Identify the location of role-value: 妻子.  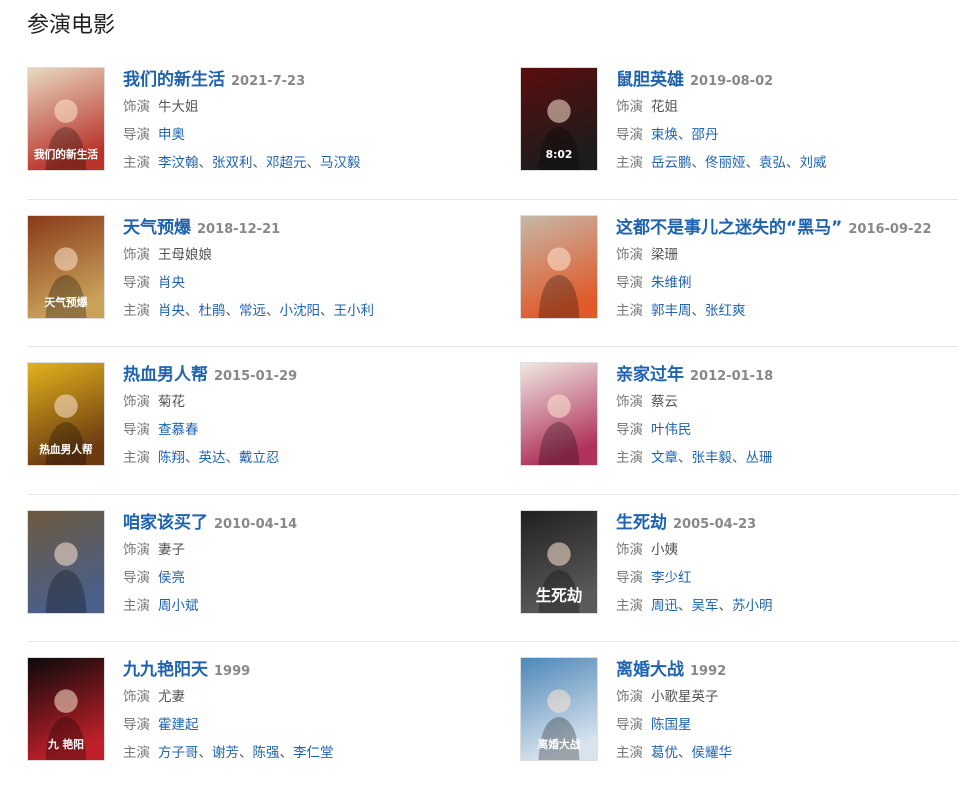
(171, 549).